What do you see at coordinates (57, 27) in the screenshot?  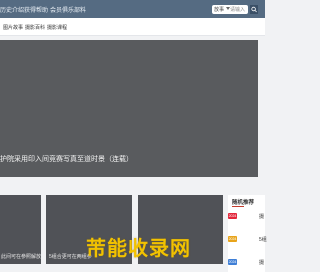 I see `subnav-photo-courses: 摄影课程` at bounding box center [57, 27].